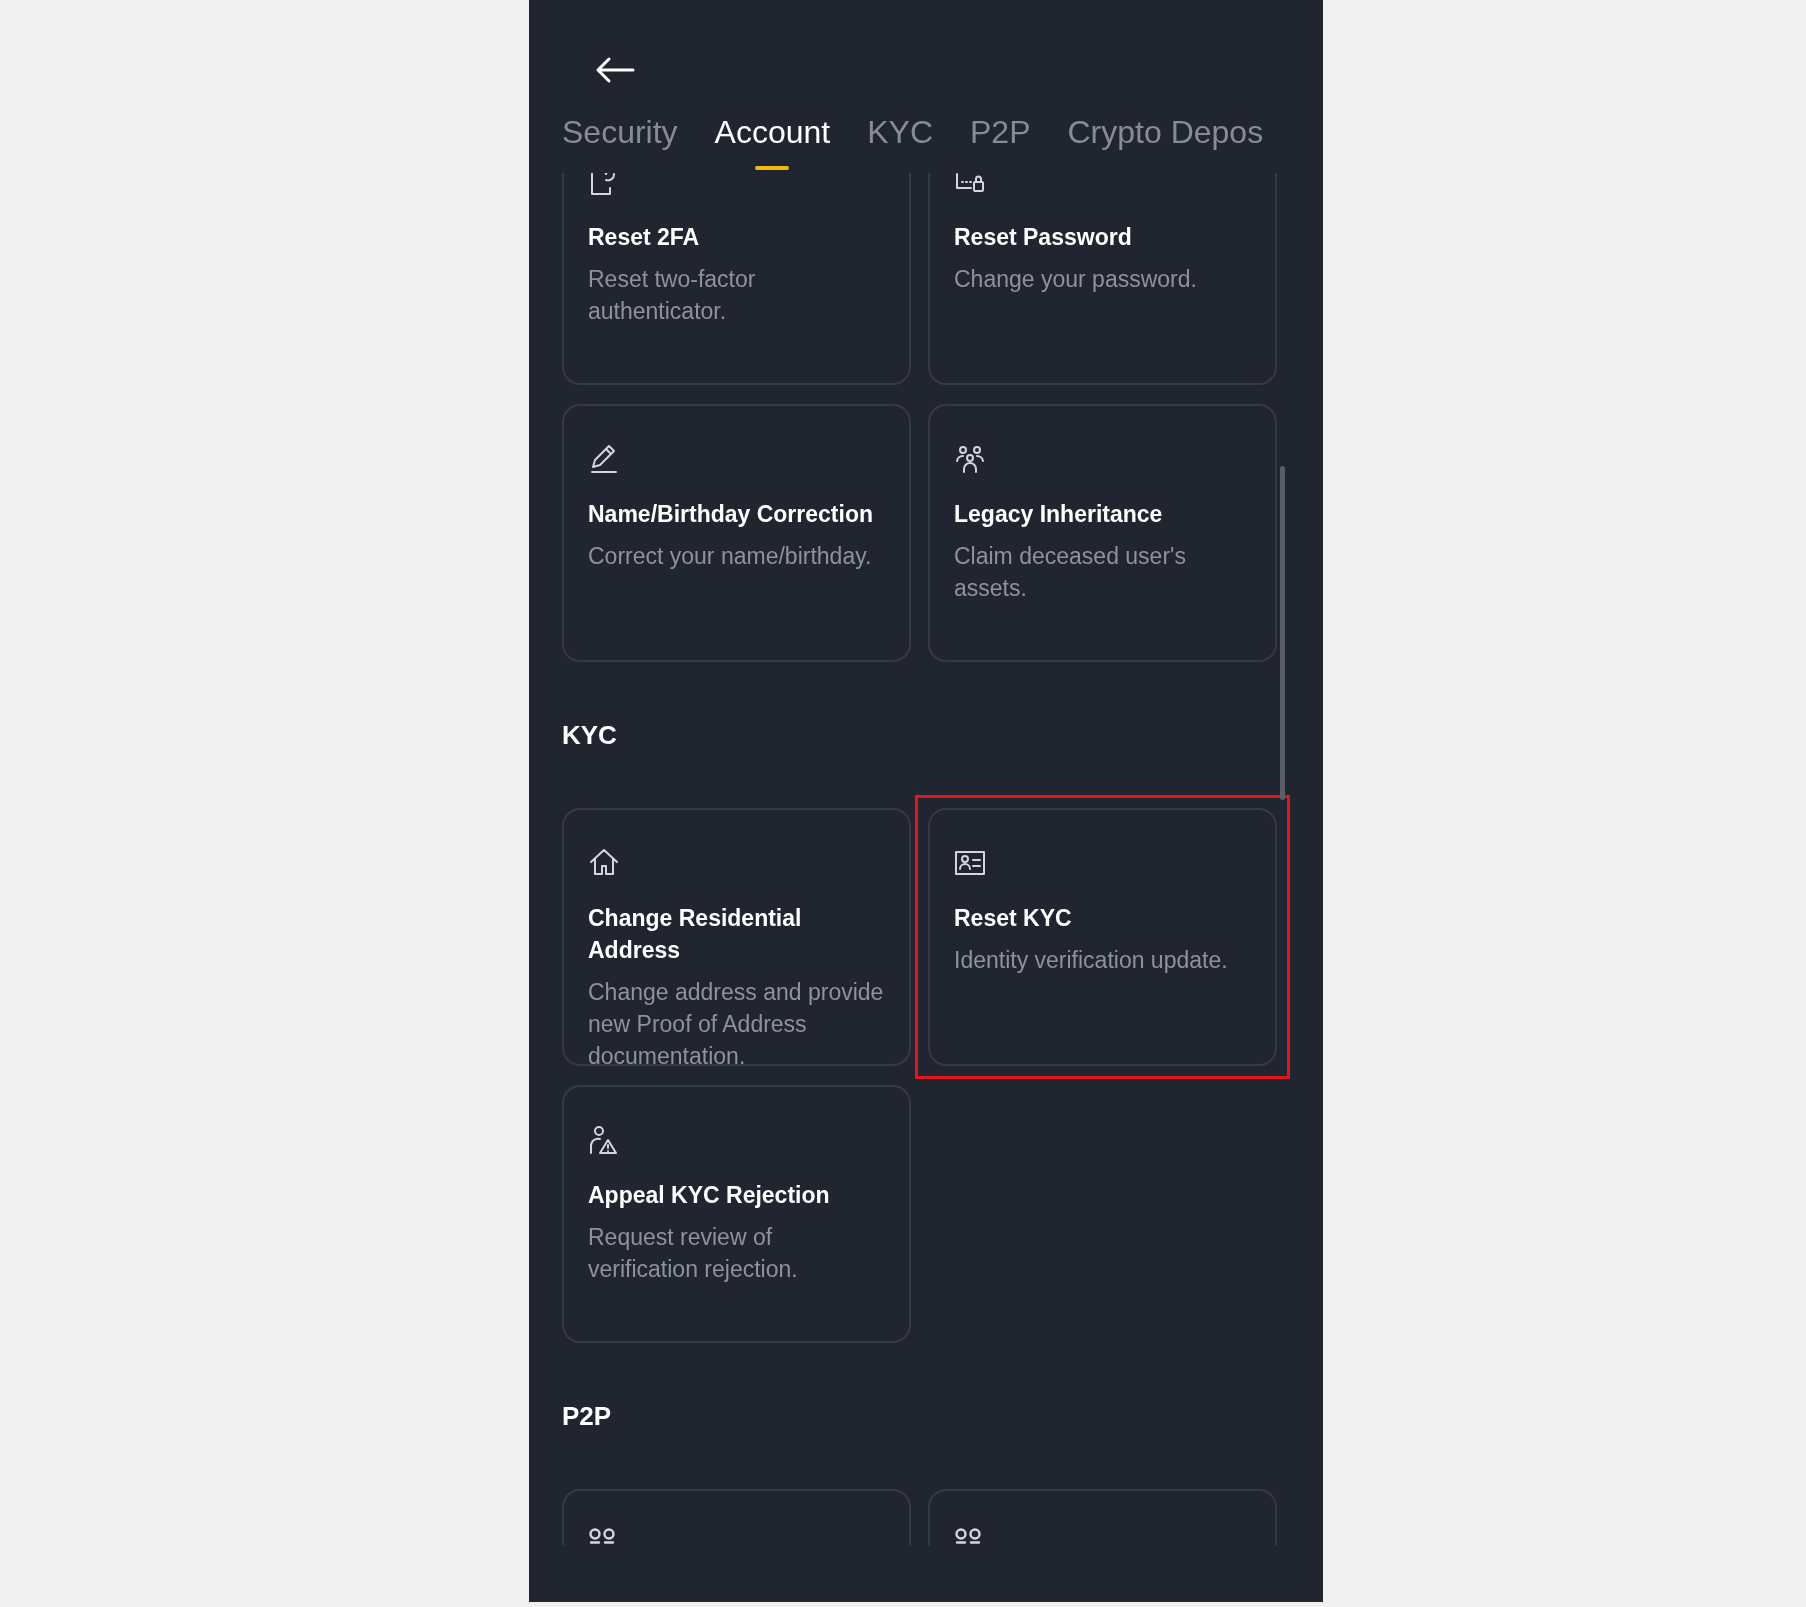 The height and width of the screenshot is (1607, 1806). Describe the element at coordinates (1102, 937) in the screenshot. I see `option-card: Reset KYC Identity verification update.` at that location.